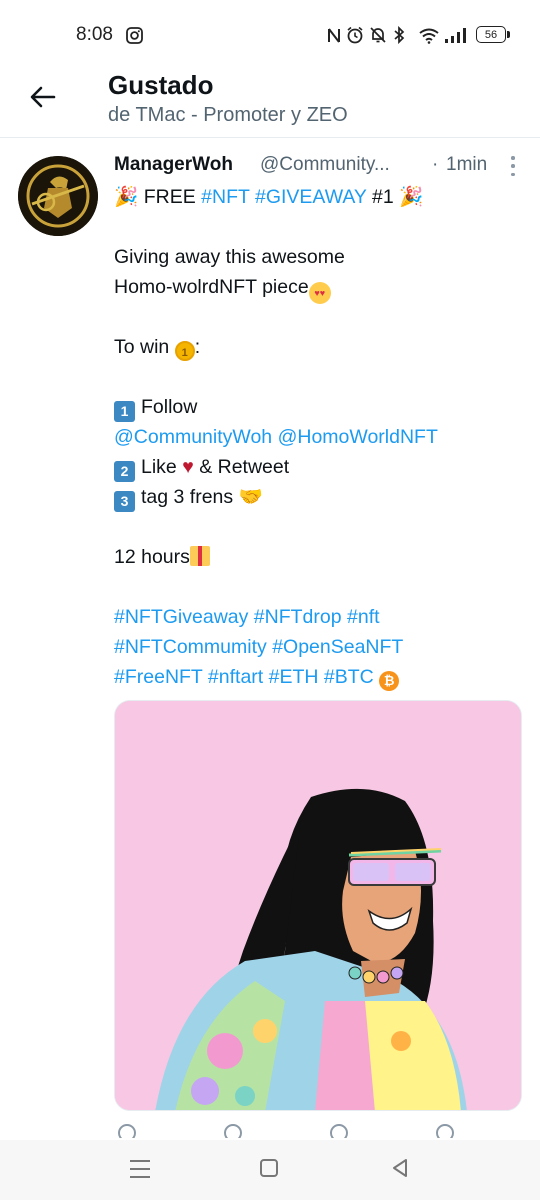  What do you see at coordinates (184, 351) in the screenshot?
I see `medal-icon: 1` at bounding box center [184, 351].